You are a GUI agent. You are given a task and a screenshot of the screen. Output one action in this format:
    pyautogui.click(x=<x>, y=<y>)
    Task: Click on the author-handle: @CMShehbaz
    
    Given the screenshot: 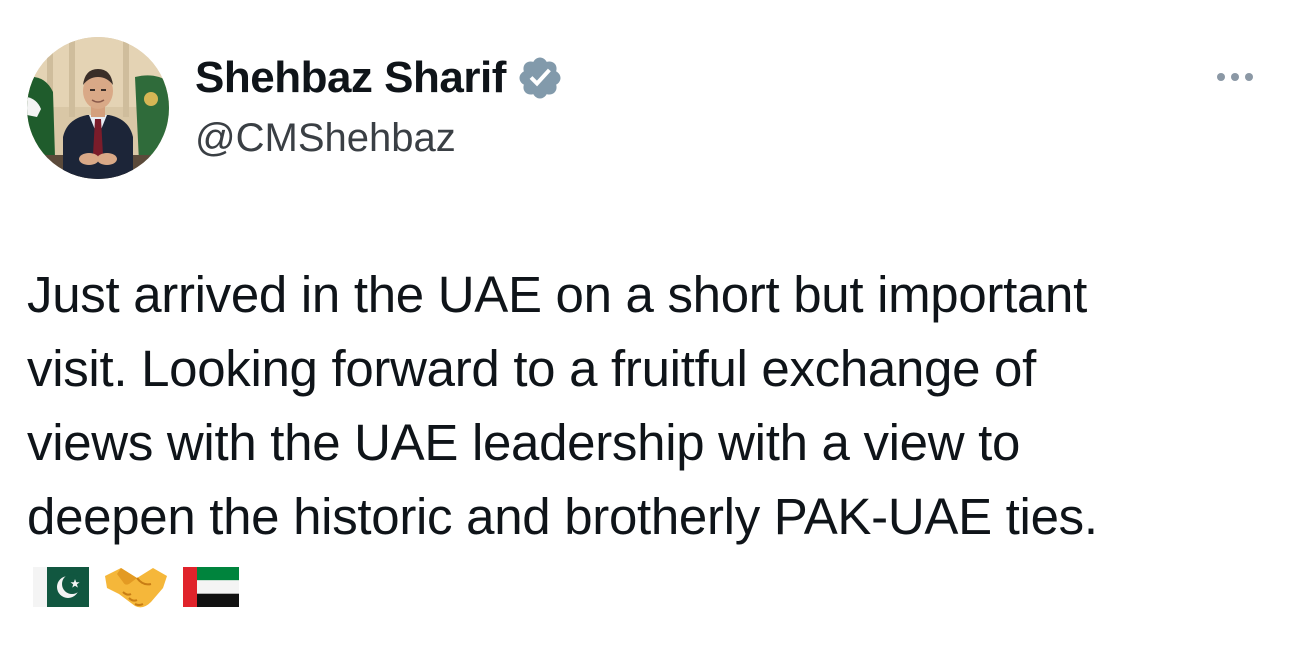 What is the action you would take?
    pyautogui.click(x=325, y=138)
    